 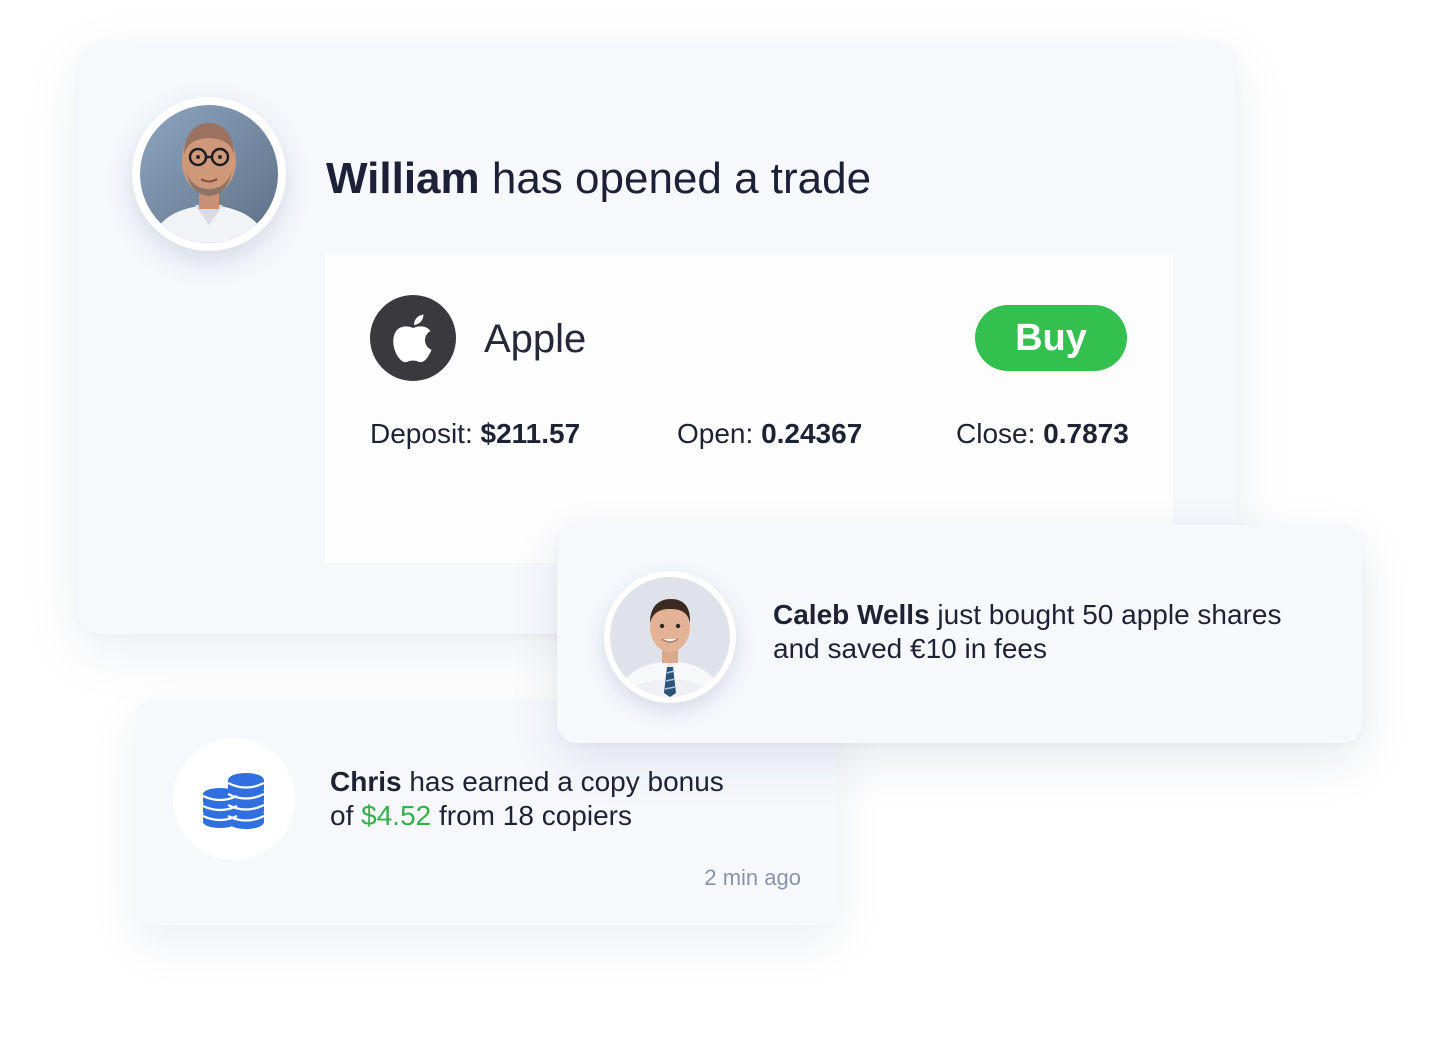 I want to click on headline-user-name: William, so click(x=403, y=178).